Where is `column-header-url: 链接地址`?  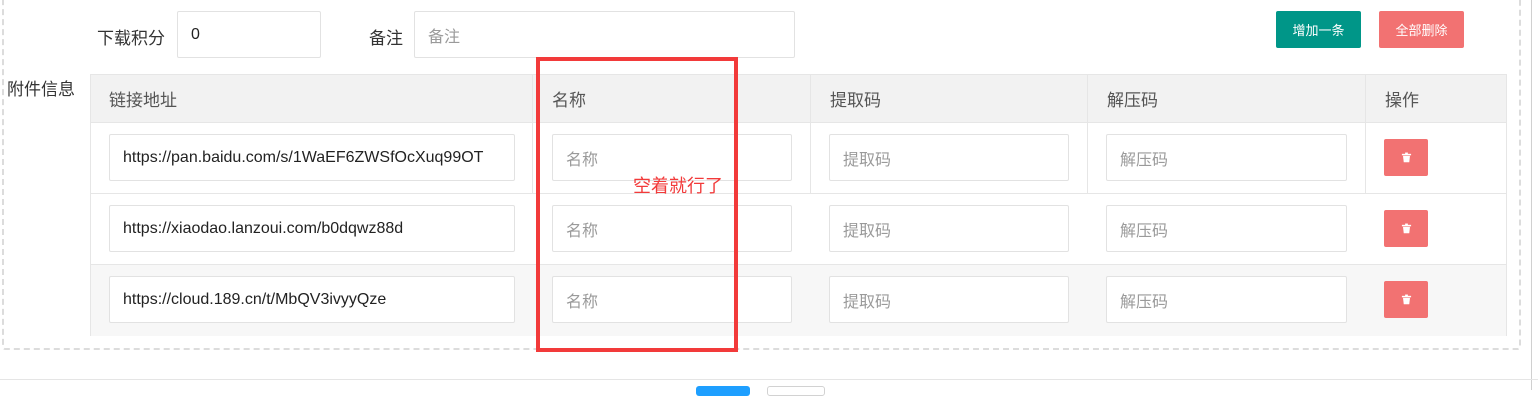 column-header-url: 链接地址 is located at coordinates (143, 100).